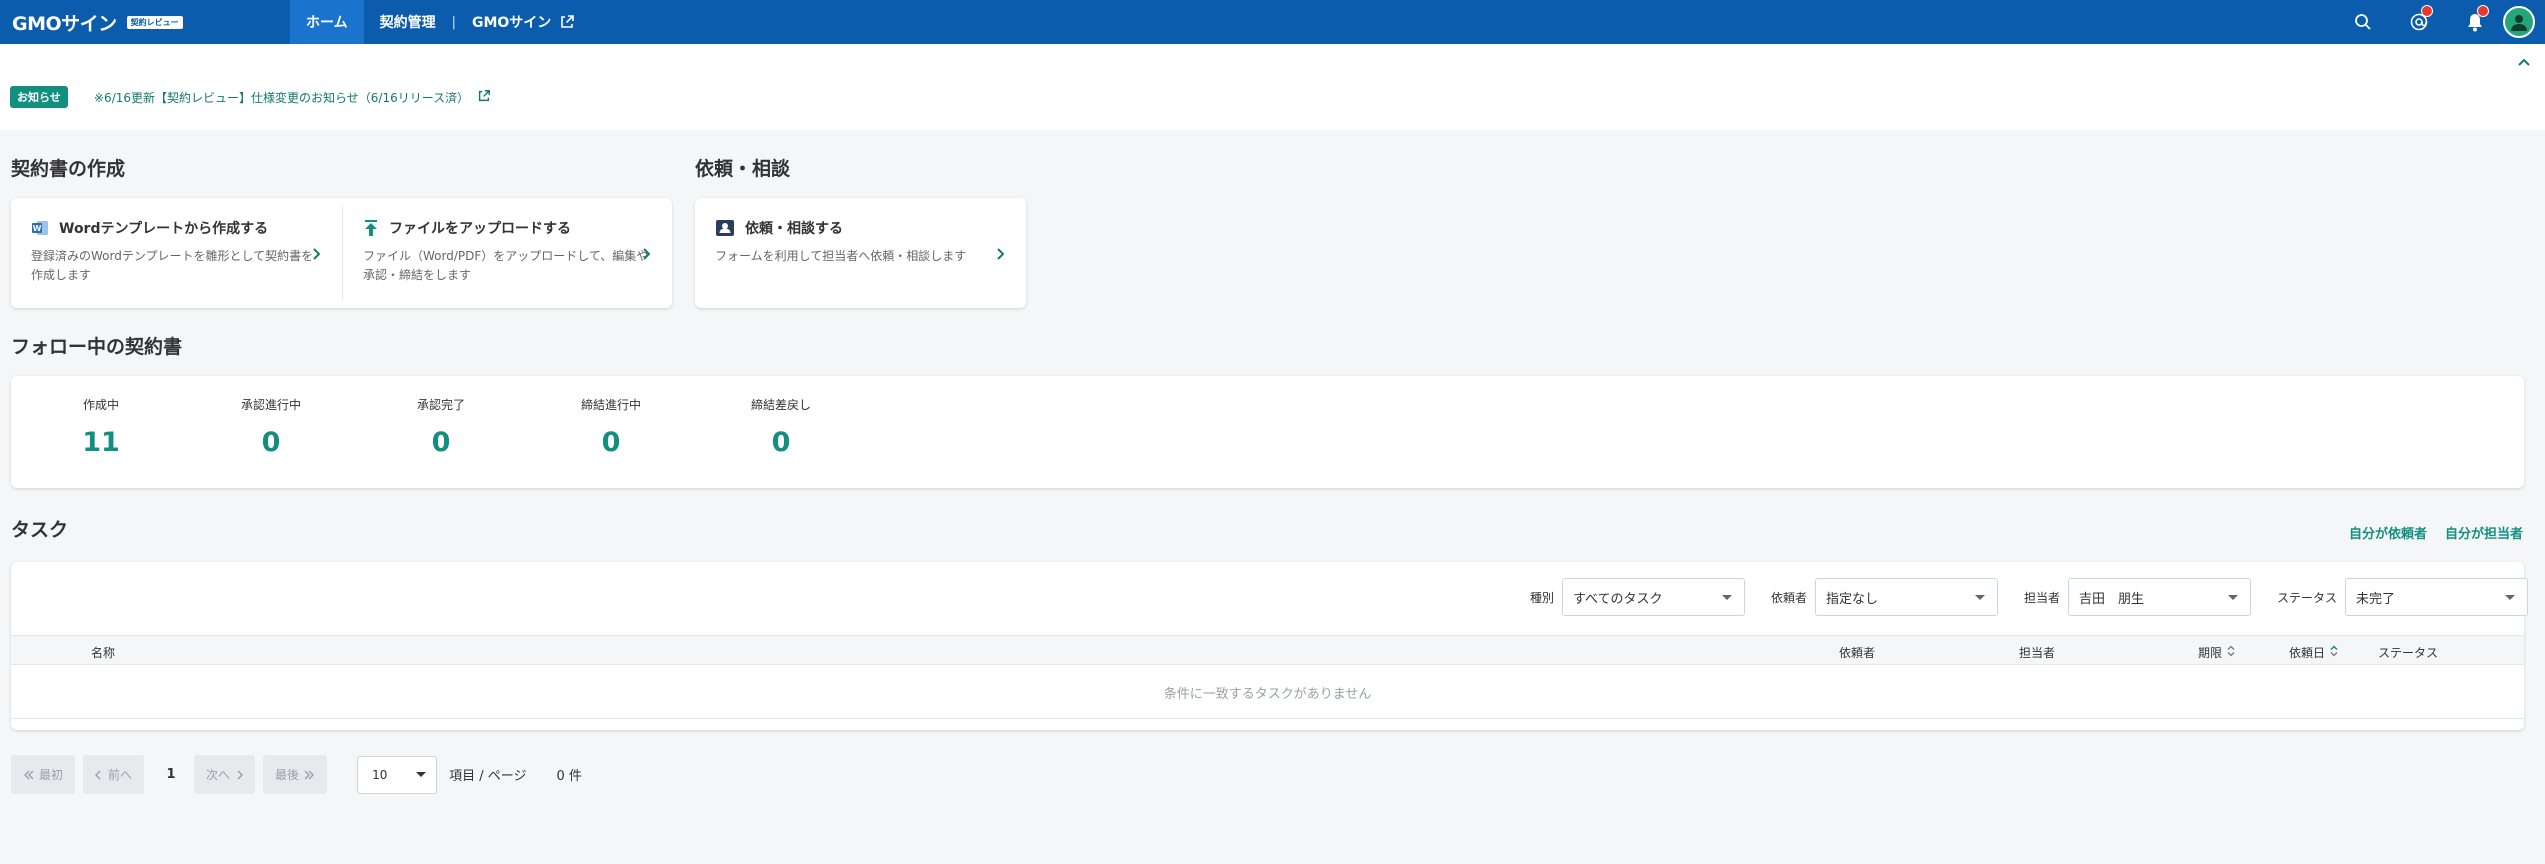 This screenshot has height=864, width=2545. I want to click on filter-assignee-label: 担当者, so click(2041, 597).